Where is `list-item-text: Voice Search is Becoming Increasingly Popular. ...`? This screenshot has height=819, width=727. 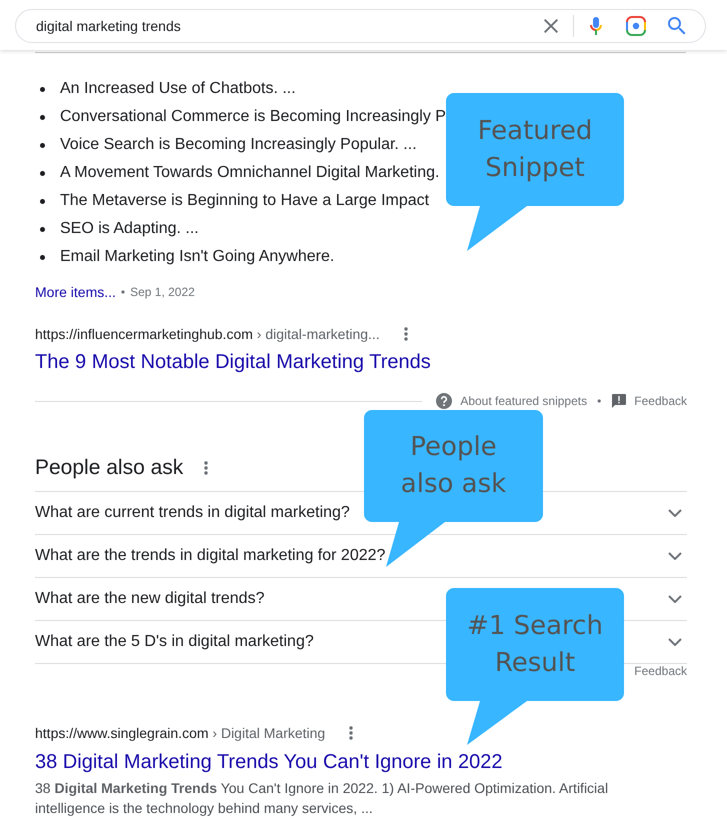 list-item-text: Voice Search is Becoming Increasingly Popular. ... is located at coordinates (238, 145).